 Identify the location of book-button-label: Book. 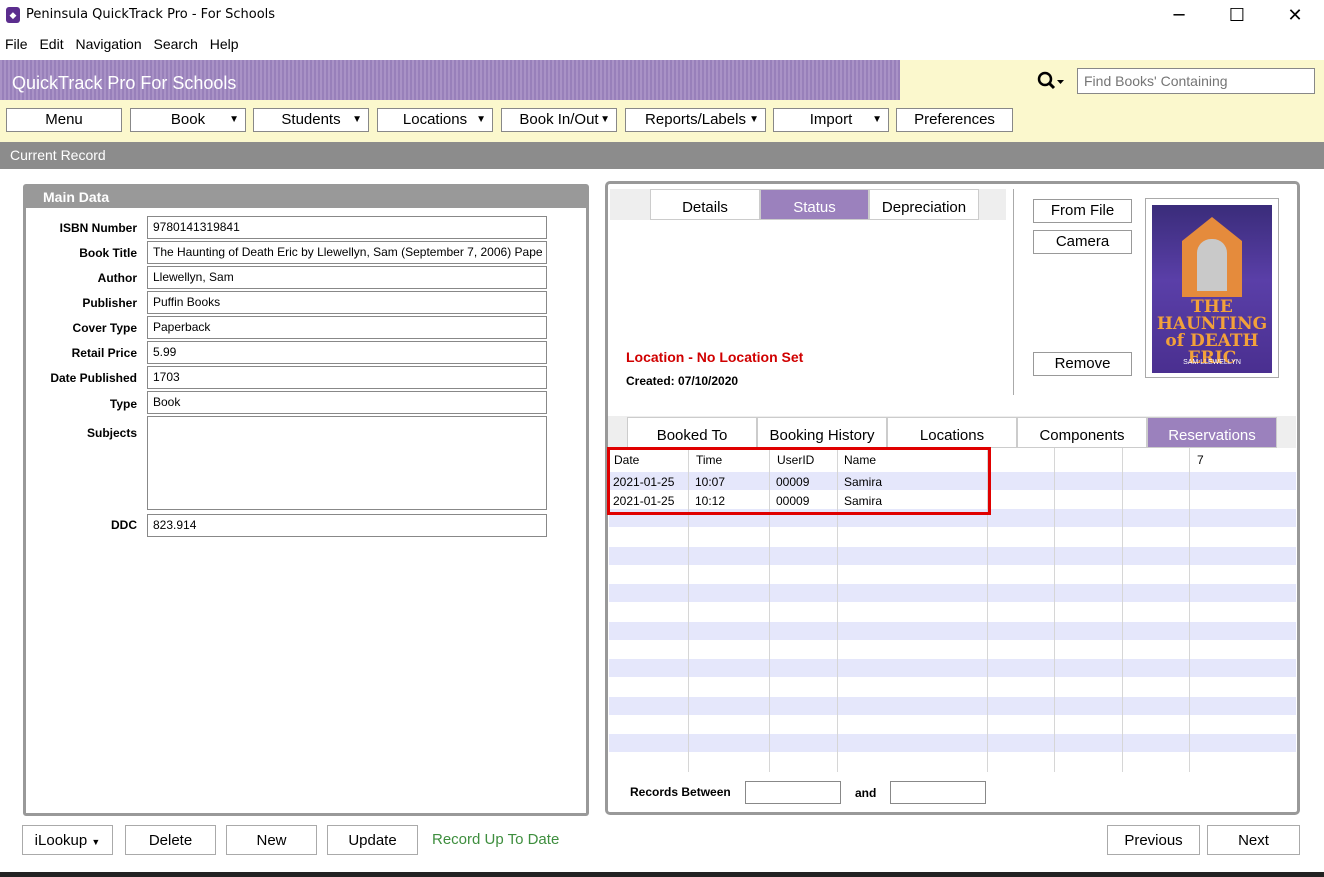
(188, 119).